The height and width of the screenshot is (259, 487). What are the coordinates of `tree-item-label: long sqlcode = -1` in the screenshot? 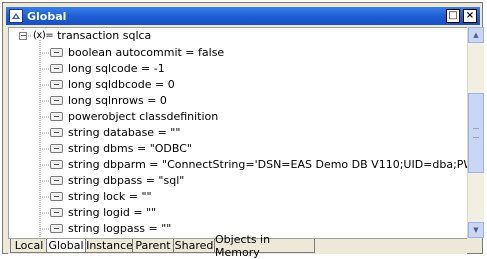 It's located at (116, 68).